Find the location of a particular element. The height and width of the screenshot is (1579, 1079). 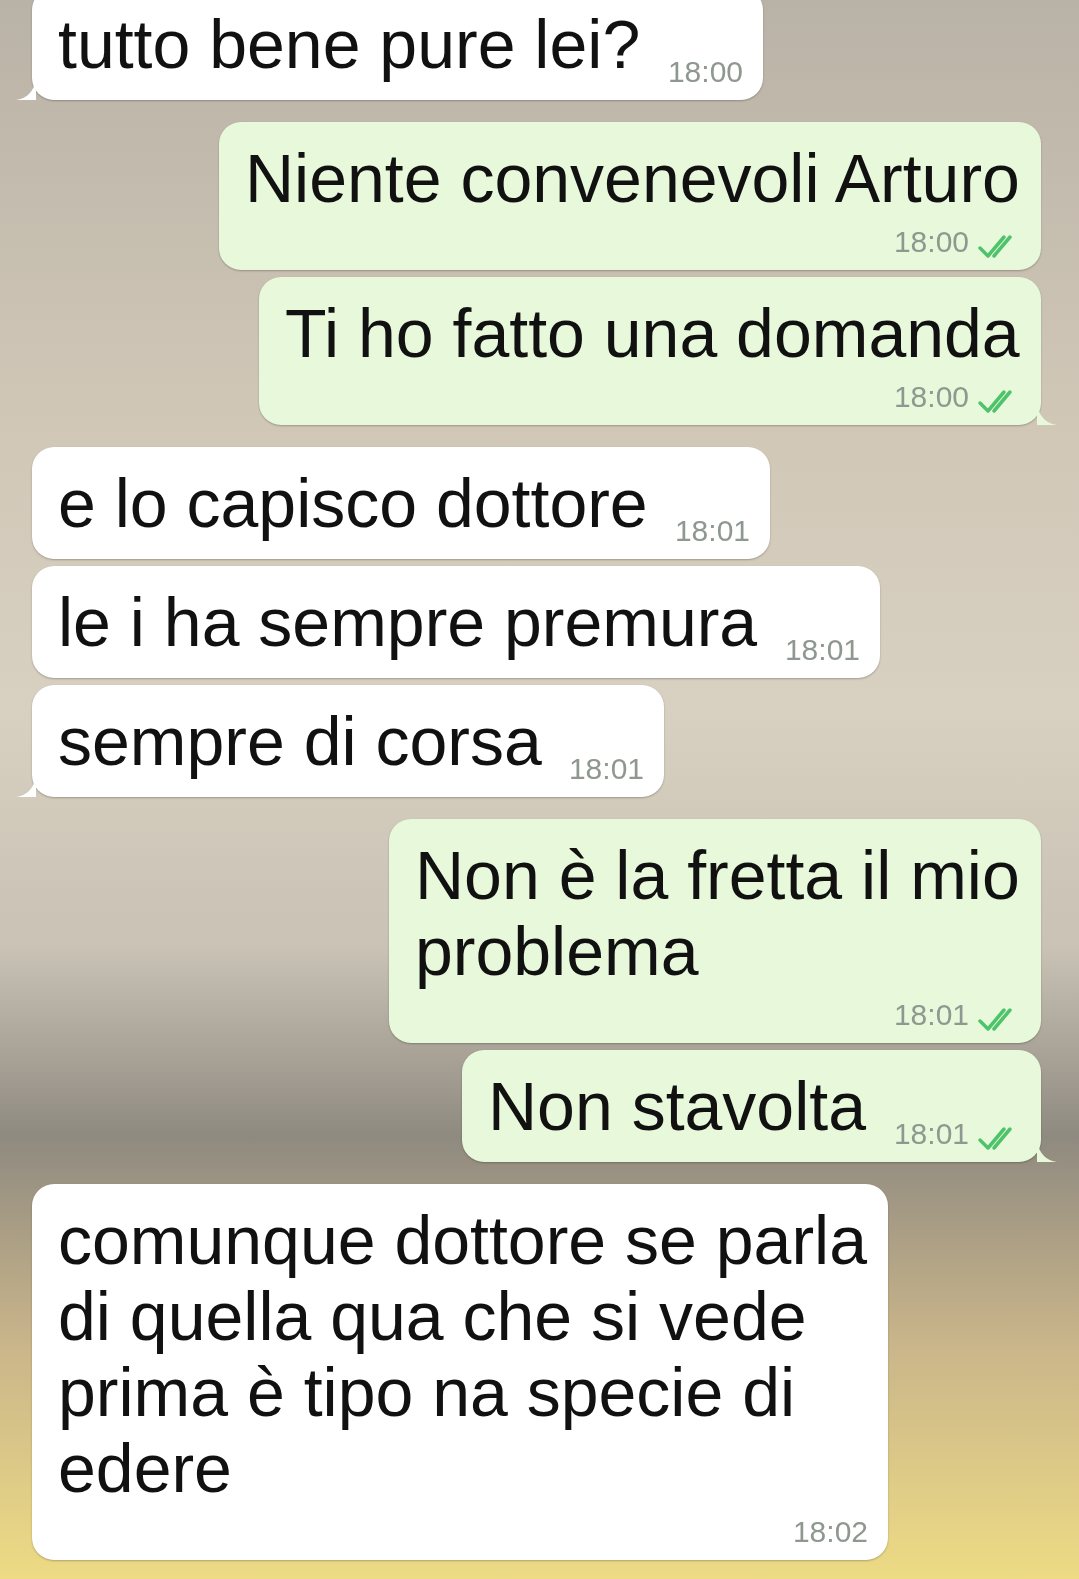

message-text: sempre di corsa is located at coordinates (300, 741).